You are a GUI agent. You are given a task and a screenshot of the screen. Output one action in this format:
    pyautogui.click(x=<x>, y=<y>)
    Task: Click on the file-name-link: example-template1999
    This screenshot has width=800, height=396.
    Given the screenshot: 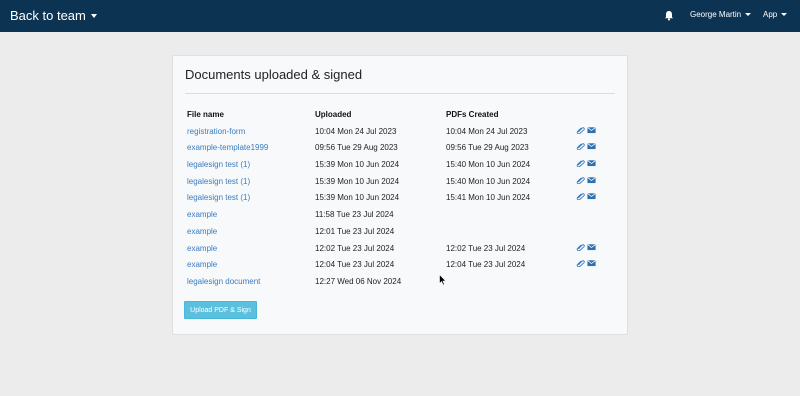 What is the action you would take?
    pyautogui.click(x=227, y=147)
    